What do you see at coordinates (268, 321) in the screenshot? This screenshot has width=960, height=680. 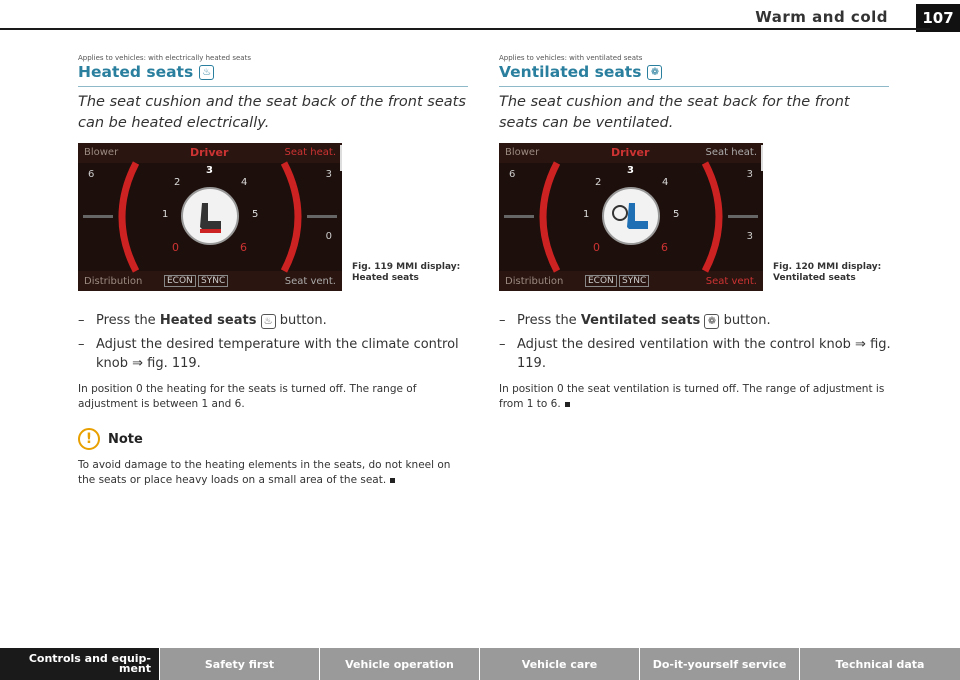 I see `heated-seat-button-icon: ♨` at bounding box center [268, 321].